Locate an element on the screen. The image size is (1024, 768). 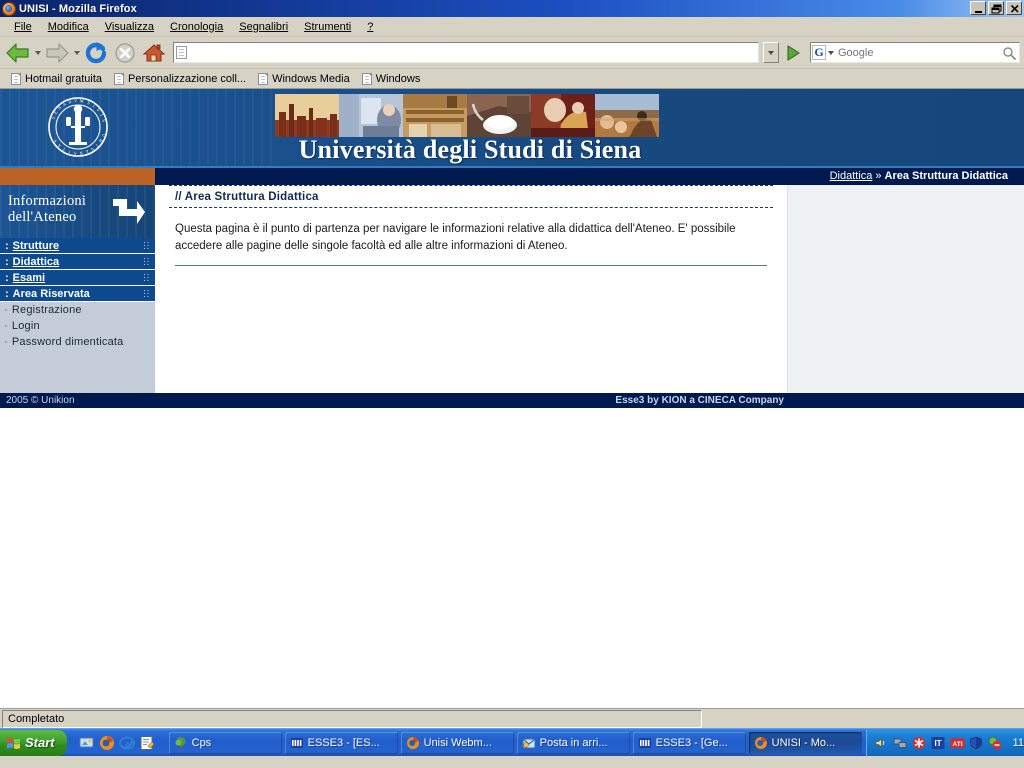
navigation-toolbar: G is located at coordinates (512, 53).